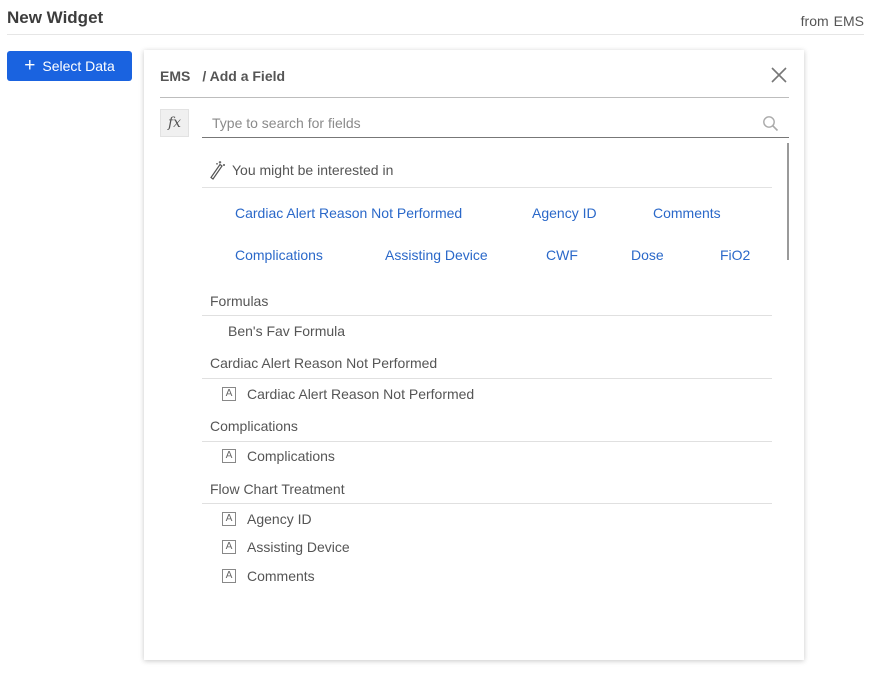  I want to click on field-label: Cardiac Alert Reason Not Performed, so click(361, 394).